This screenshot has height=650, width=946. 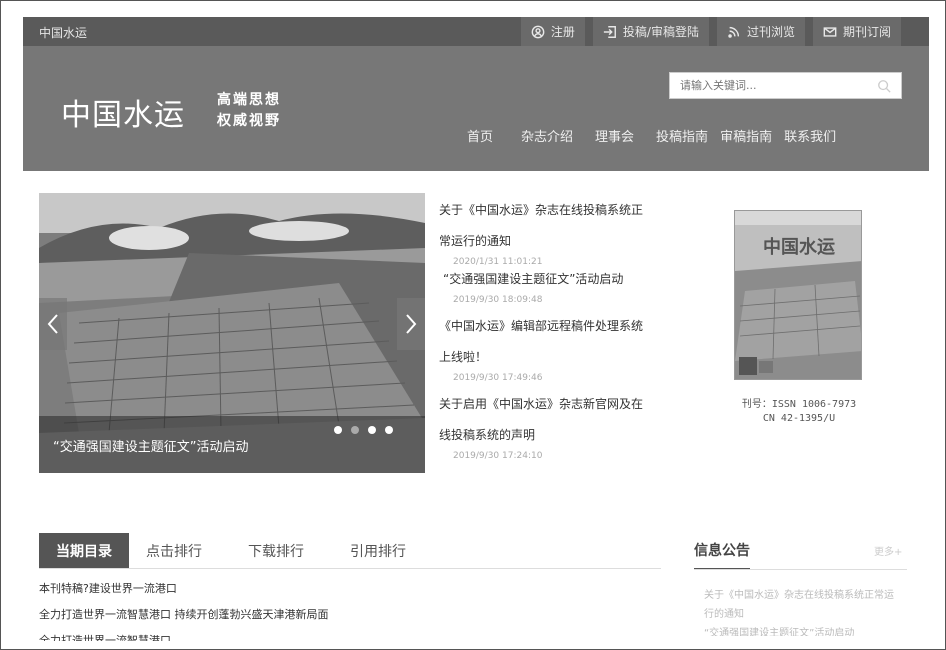 I want to click on subscribe-label: 期刊订阅, so click(x=866, y=32).